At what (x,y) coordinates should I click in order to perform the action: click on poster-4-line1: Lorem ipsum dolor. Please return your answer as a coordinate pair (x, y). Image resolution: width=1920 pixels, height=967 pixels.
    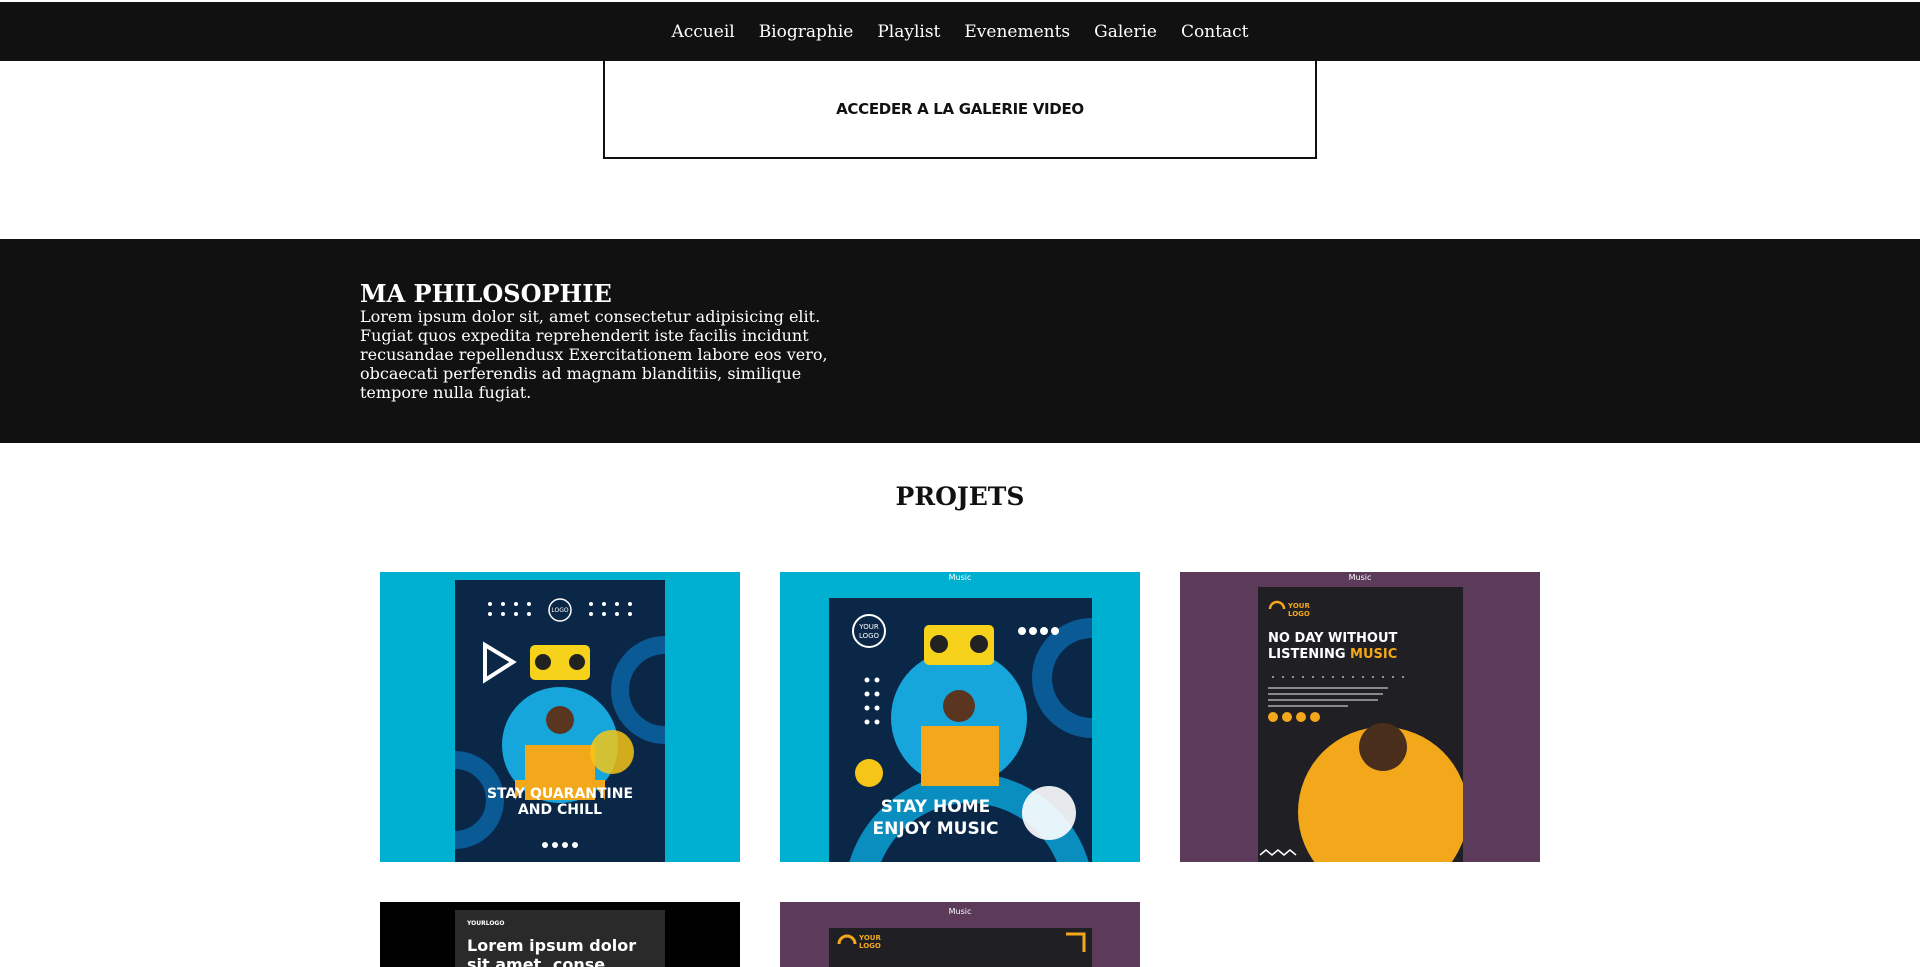
    Looking at the image, I should click on (552, 945).